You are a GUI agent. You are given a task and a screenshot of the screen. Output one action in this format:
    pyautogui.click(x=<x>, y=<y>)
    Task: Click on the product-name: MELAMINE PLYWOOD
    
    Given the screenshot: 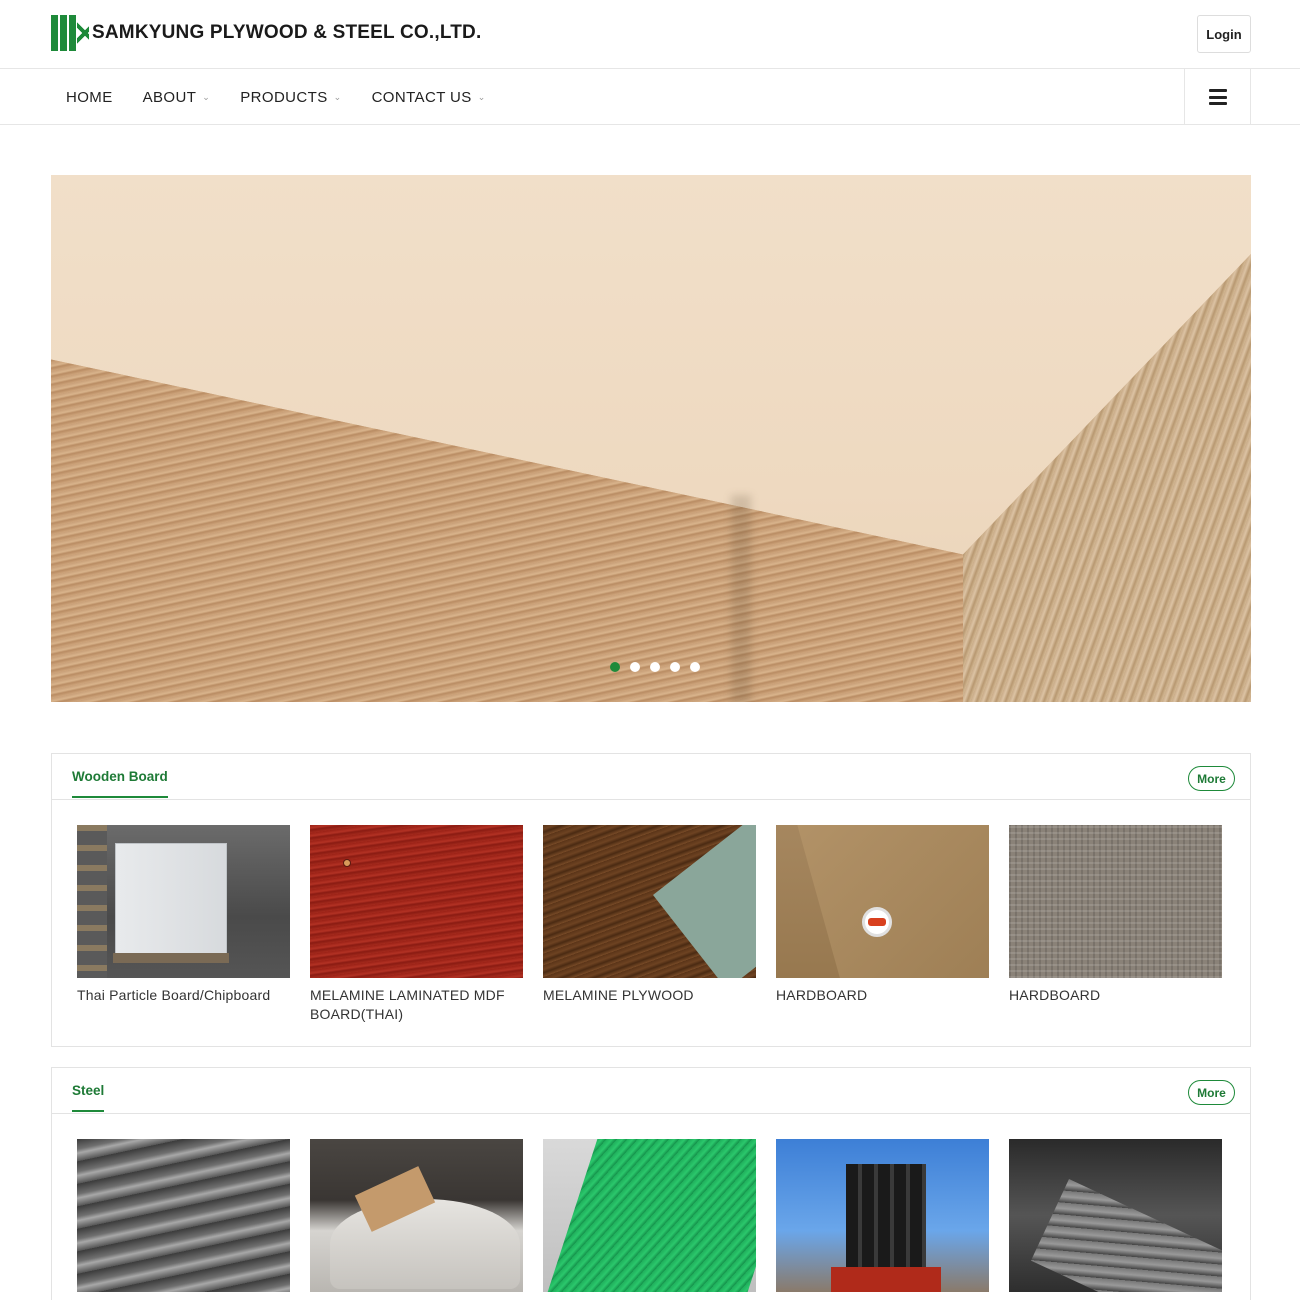 What is the action you would take?
    pyautogui.click(x=649, y=995)
    